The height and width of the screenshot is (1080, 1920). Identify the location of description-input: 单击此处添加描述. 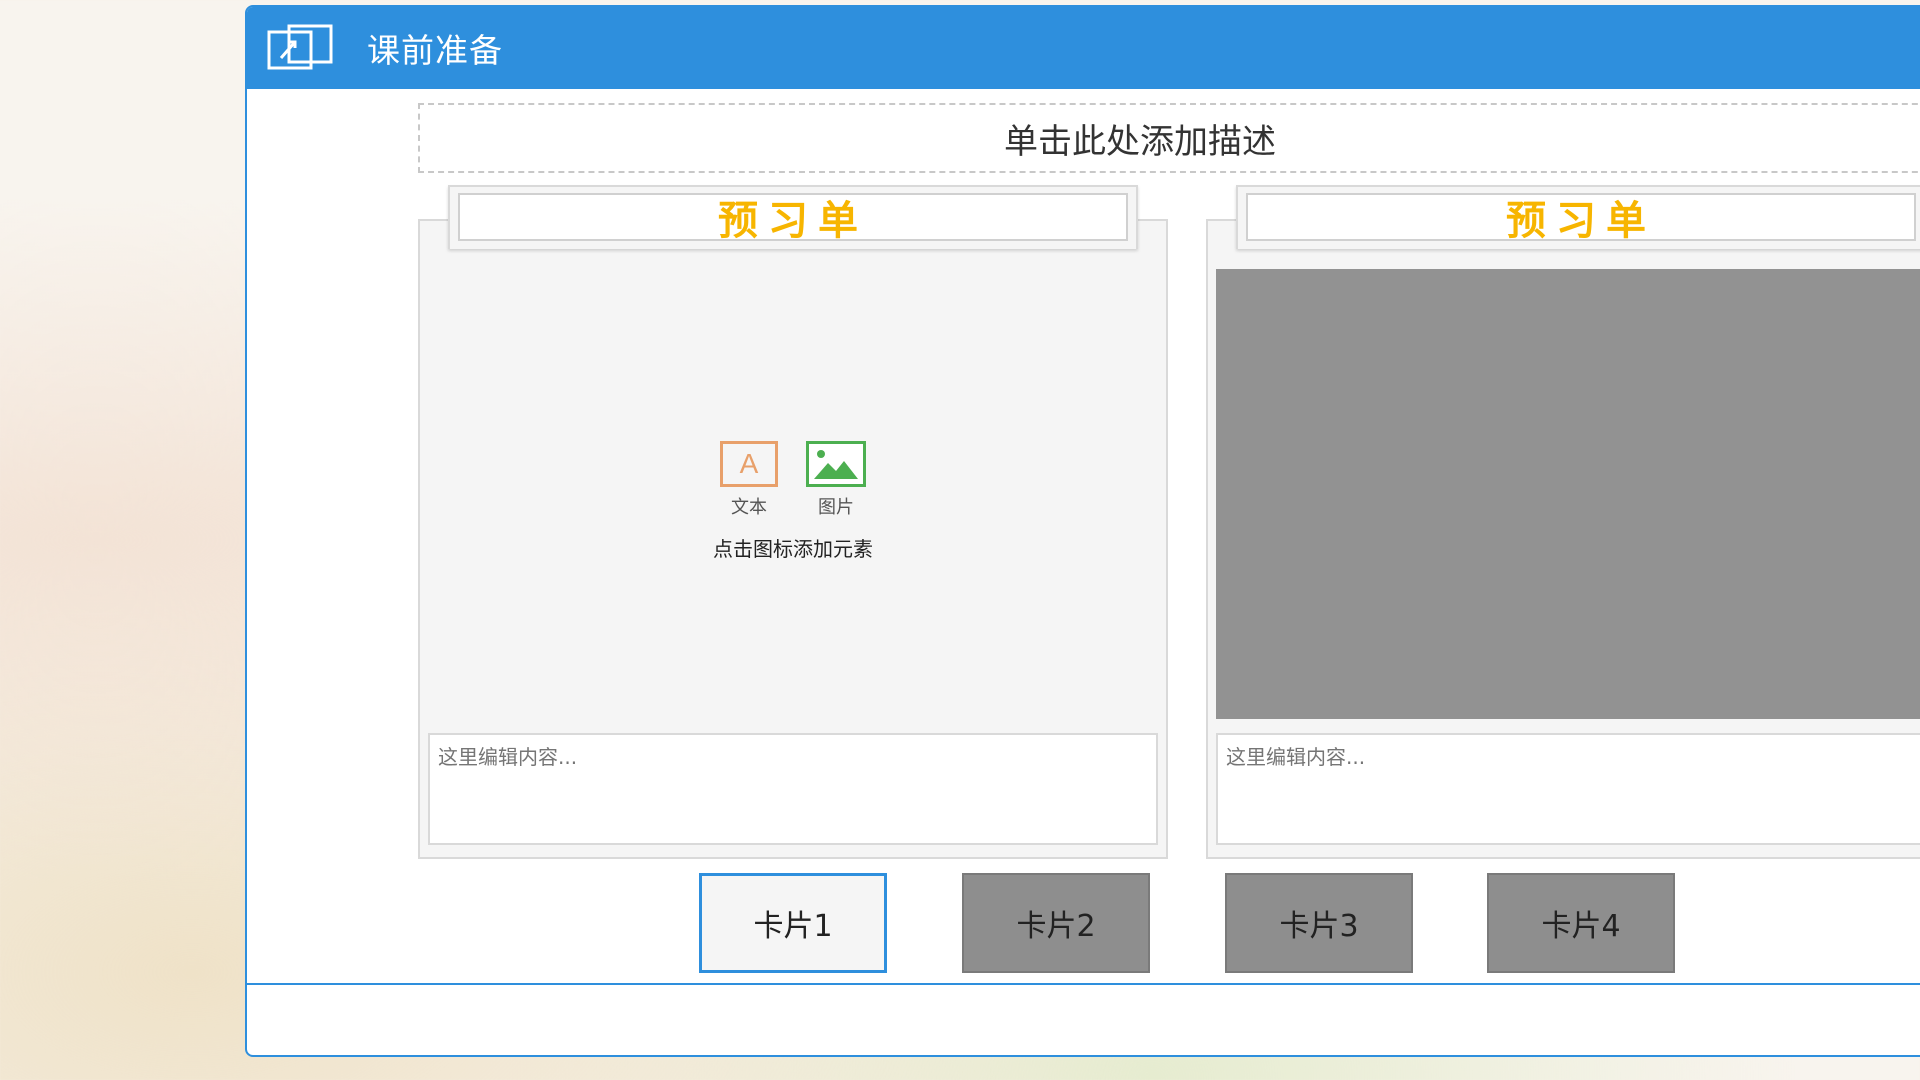
(1169, 138).